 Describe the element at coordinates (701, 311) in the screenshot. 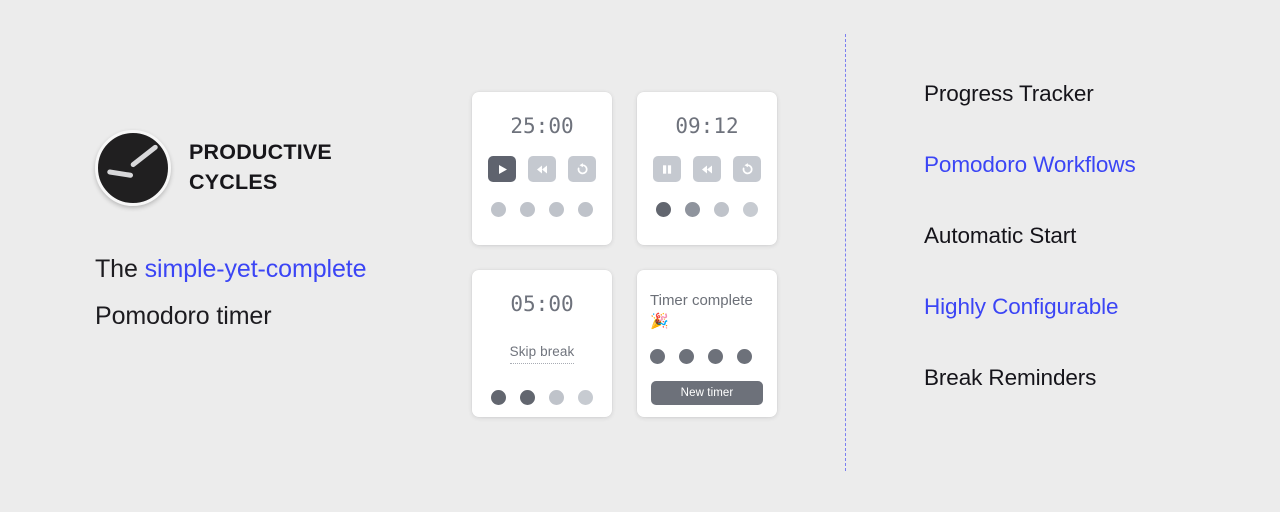

I see `timer-complete-message: Timer complete 🎉` at that location.